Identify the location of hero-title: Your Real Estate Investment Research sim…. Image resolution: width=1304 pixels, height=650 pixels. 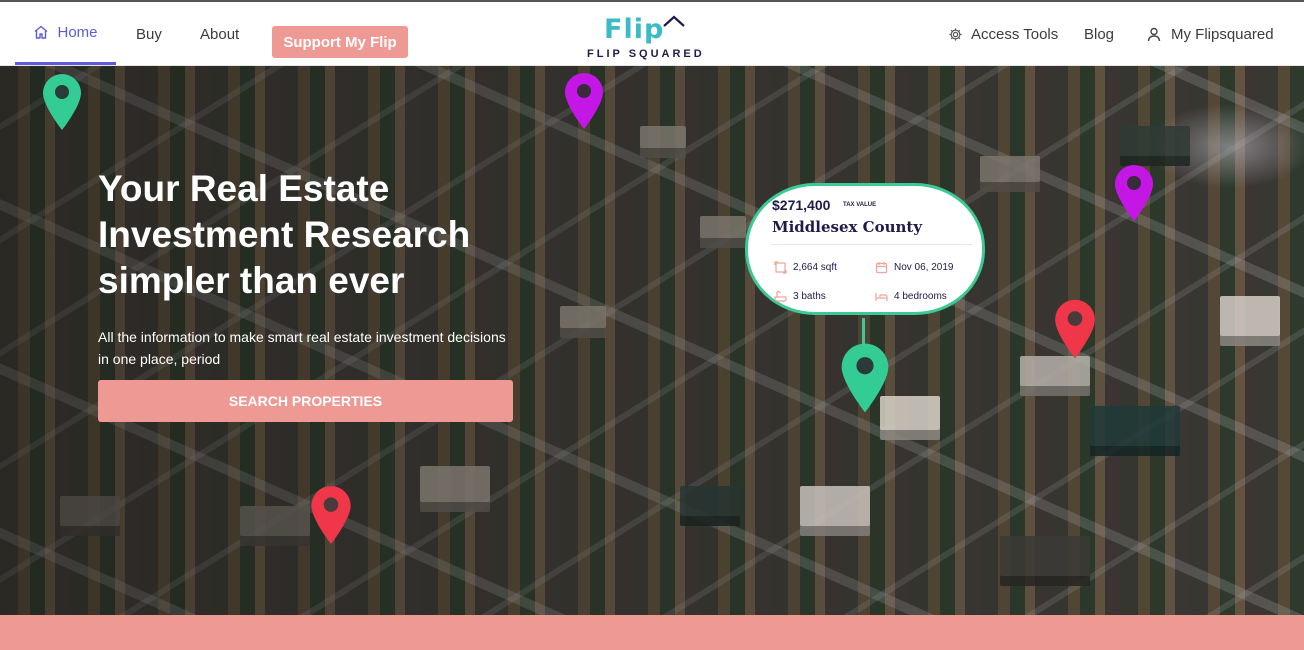
(284, 234).